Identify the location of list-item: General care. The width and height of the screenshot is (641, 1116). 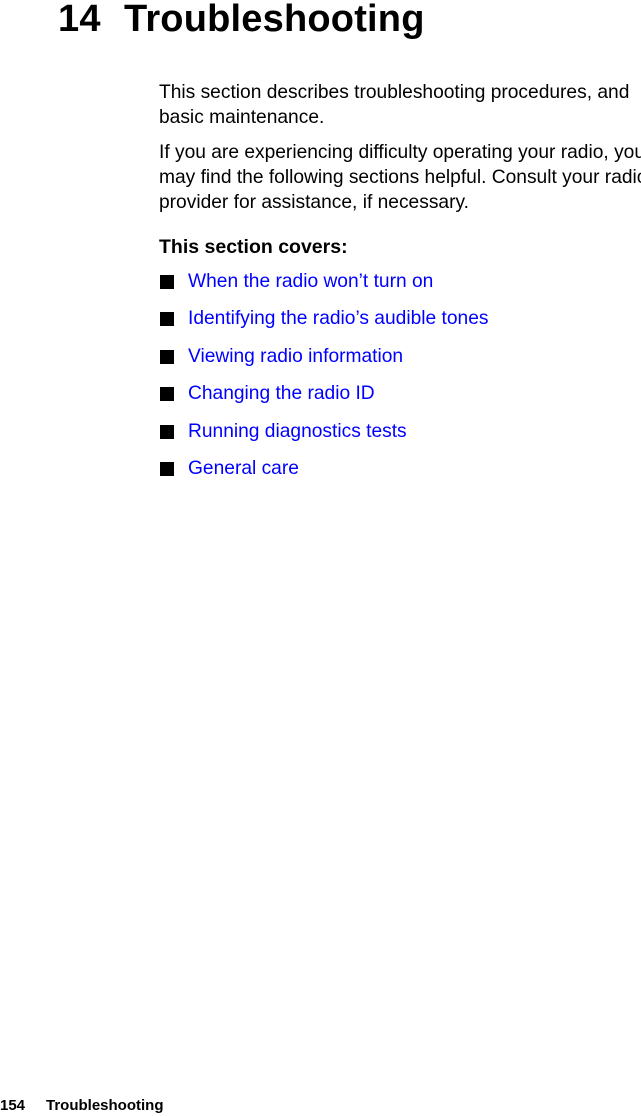
(400, 470).